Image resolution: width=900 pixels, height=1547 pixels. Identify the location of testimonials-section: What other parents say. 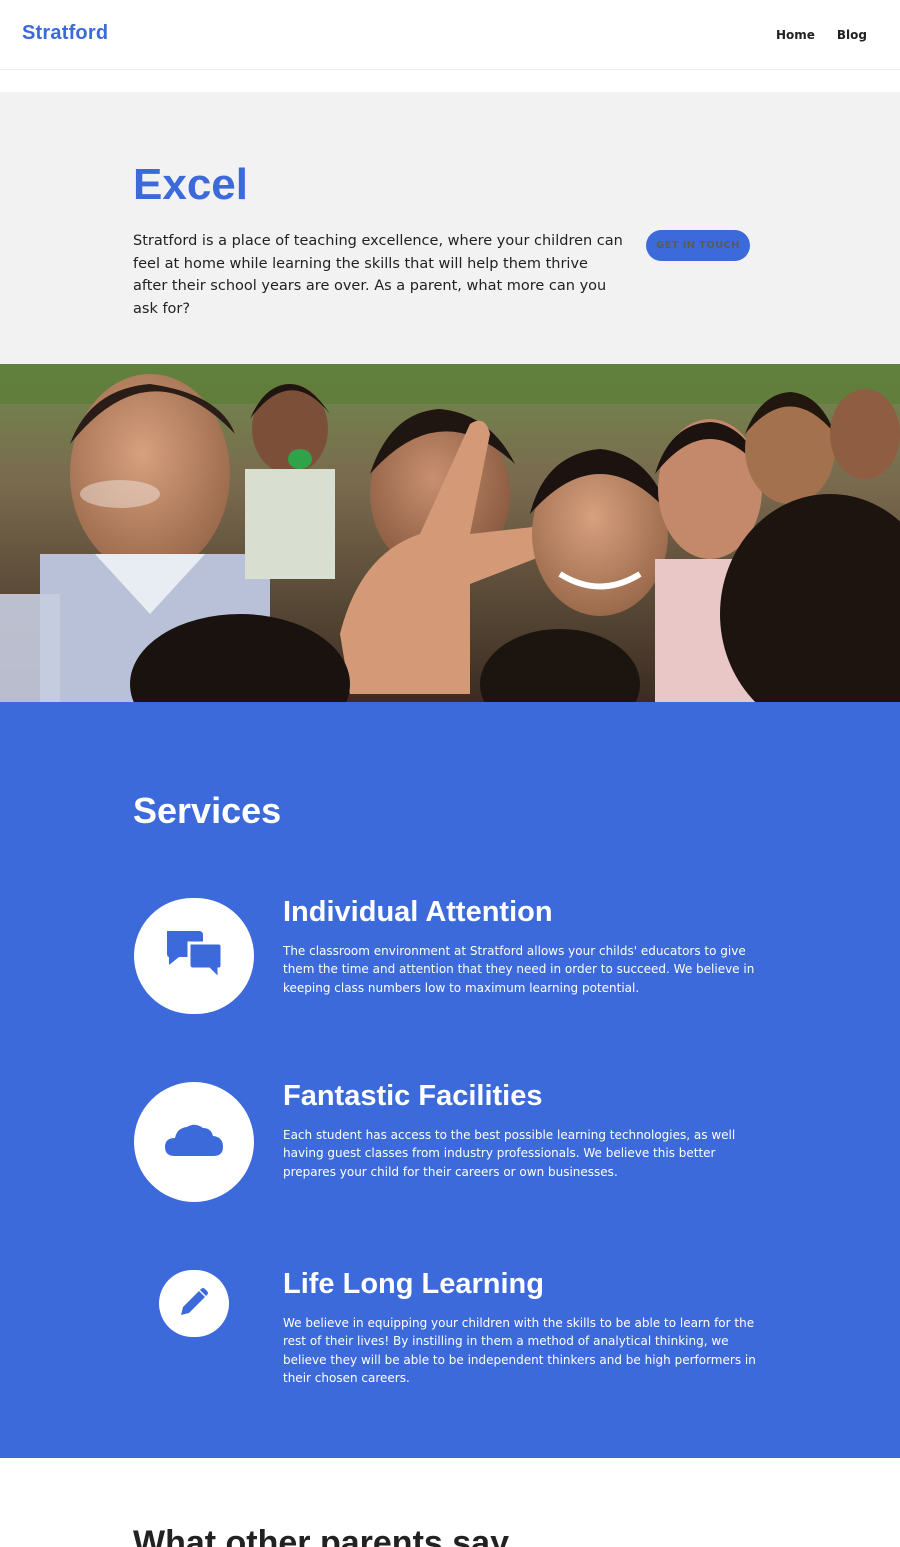
(450, 1502).